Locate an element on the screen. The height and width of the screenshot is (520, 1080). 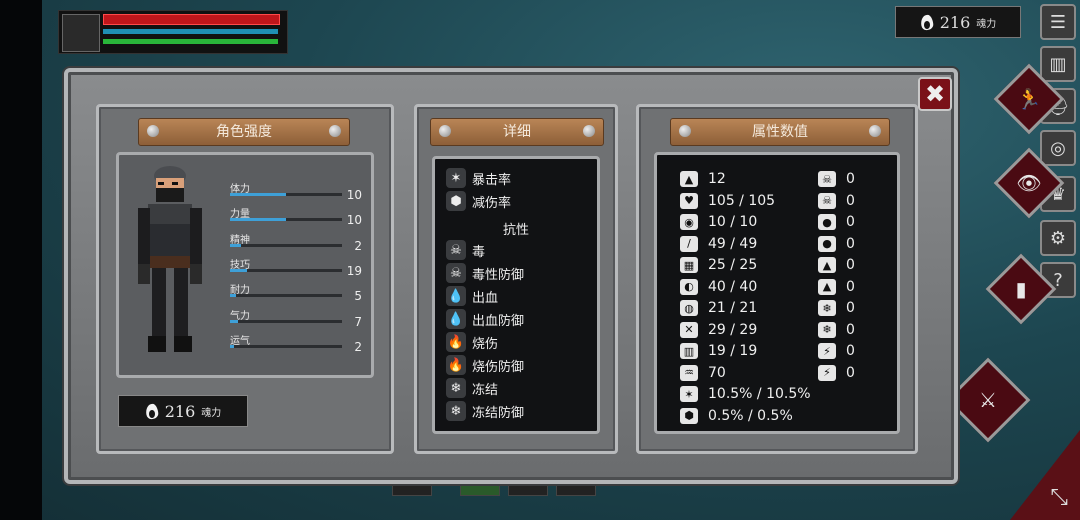
defense-icon: ◐ is located at coordinates (689, 286).